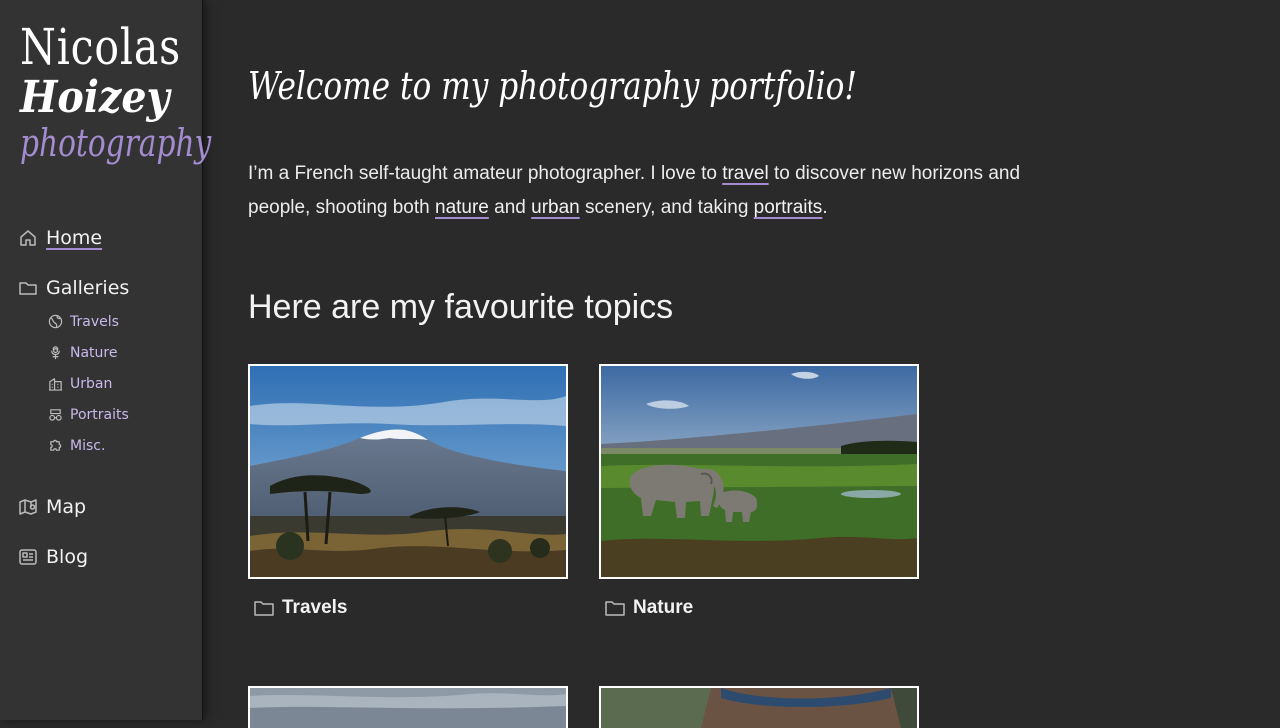  I want to click on nav-item-galleries: Galleries, so click(73, 288).